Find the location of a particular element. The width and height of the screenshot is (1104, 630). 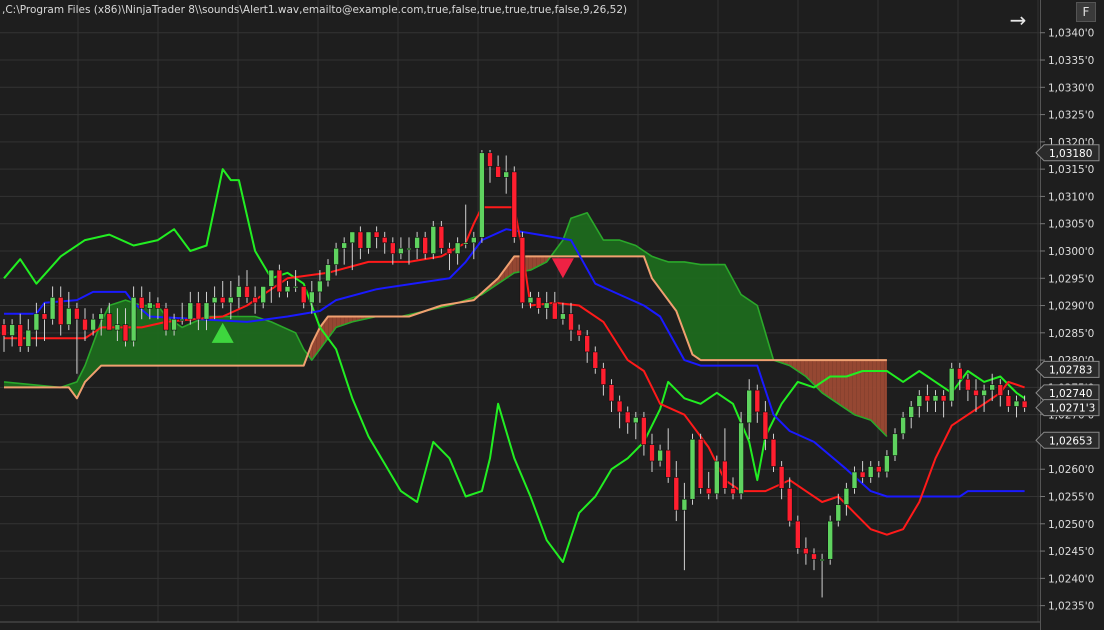

price-tick-label: 1,0250'0 is located at coordinates (1071, 525).